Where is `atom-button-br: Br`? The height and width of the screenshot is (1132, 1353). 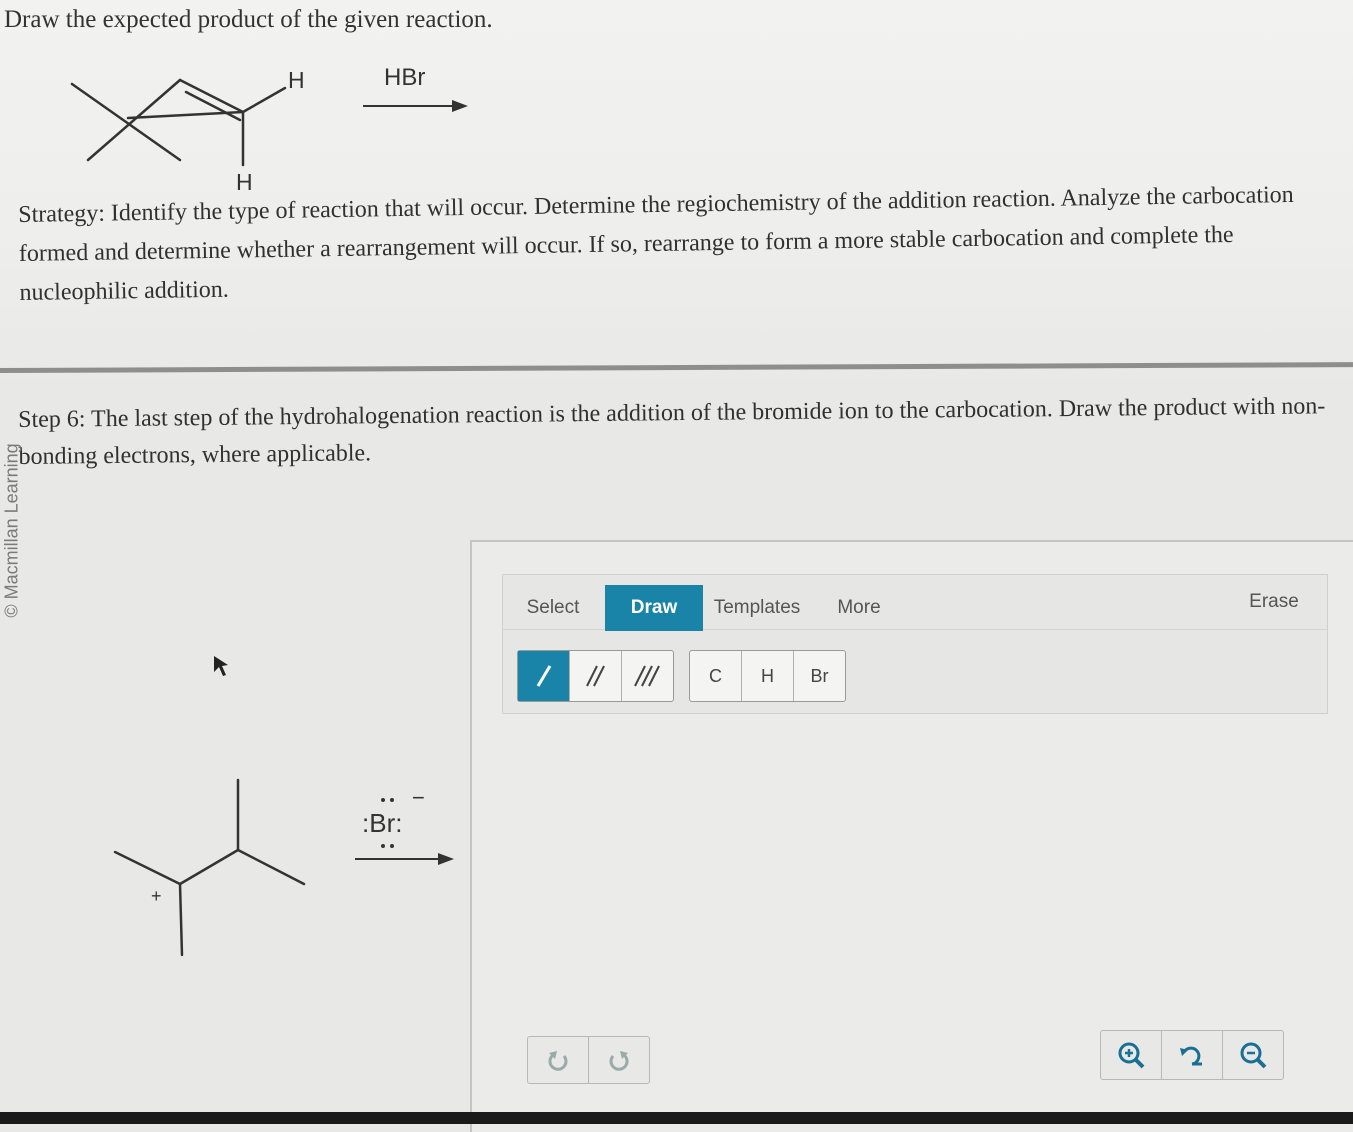 atom-button-br: Br is located at coordinates (819, 676).